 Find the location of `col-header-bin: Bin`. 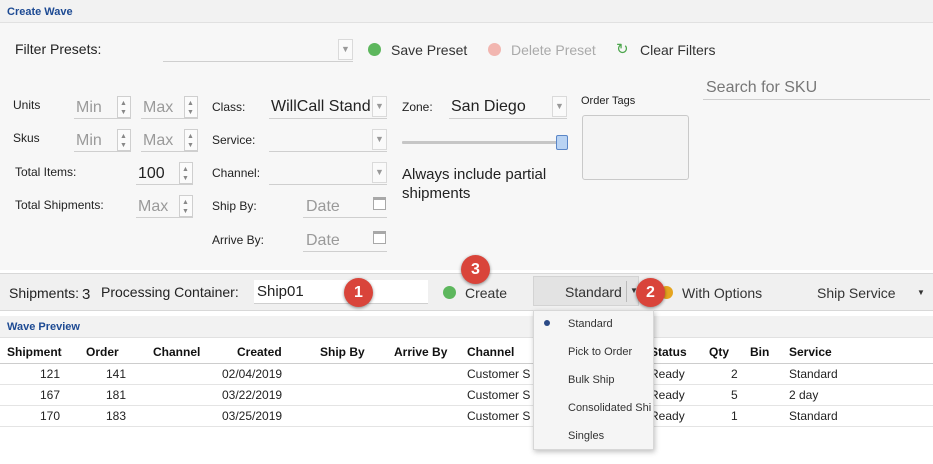

col-header-bin: Bin is located at coordinates (759, 352).